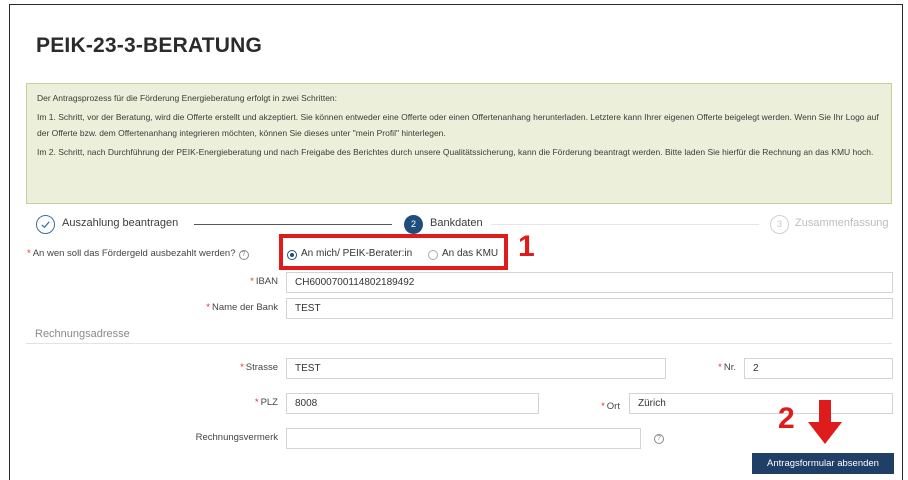 This screenshot has width=908, height=480. I want to click on number-label: * Nr., so click(727, 367).